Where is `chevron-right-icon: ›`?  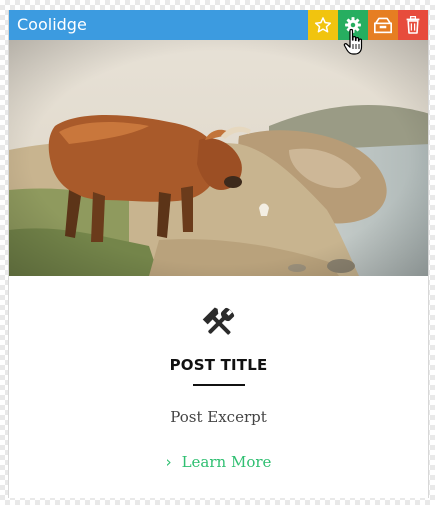
chevron-right-icon: › is located at coordinates (168, 462).